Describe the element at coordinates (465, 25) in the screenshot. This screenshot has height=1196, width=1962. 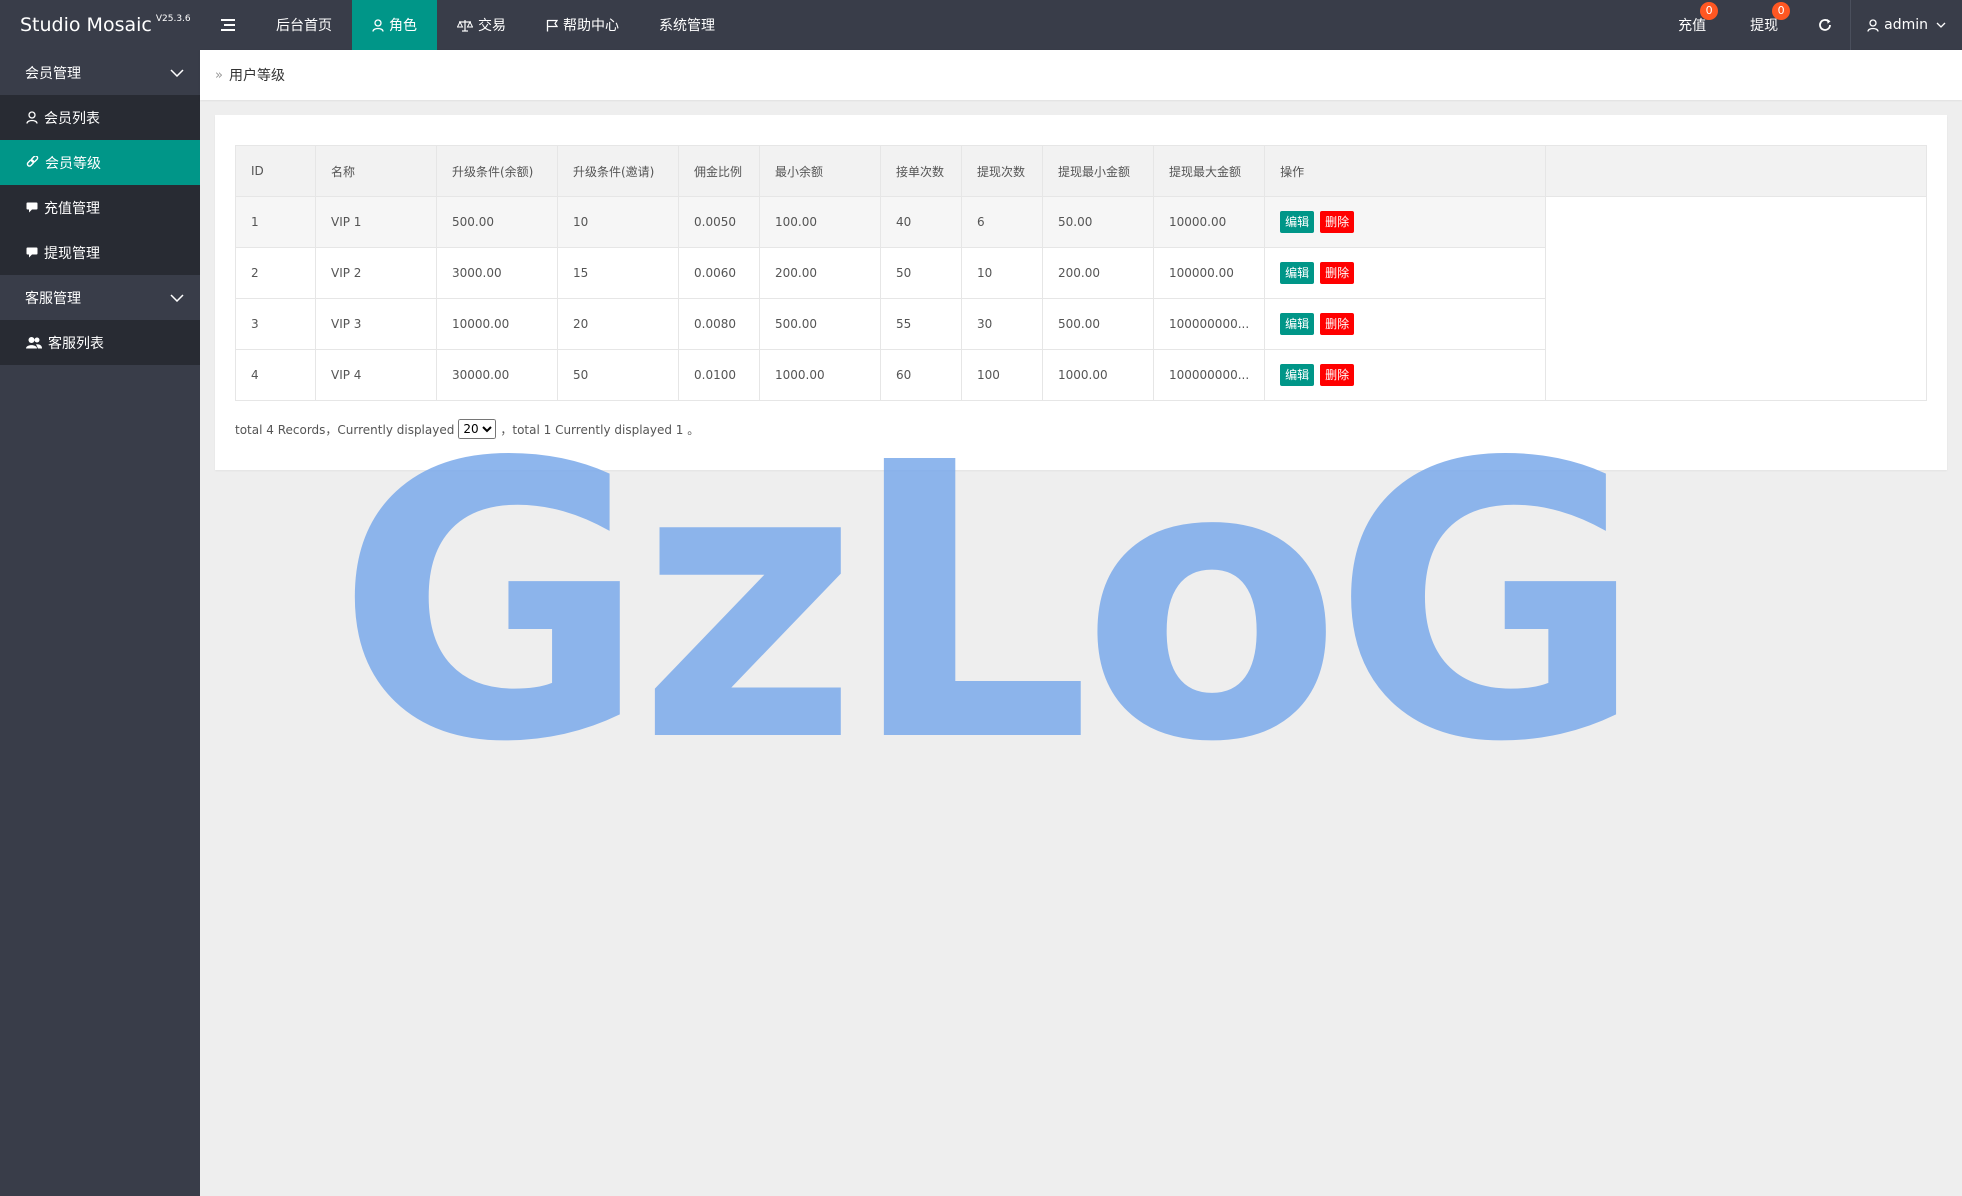
I see `scale-icon` at that location.